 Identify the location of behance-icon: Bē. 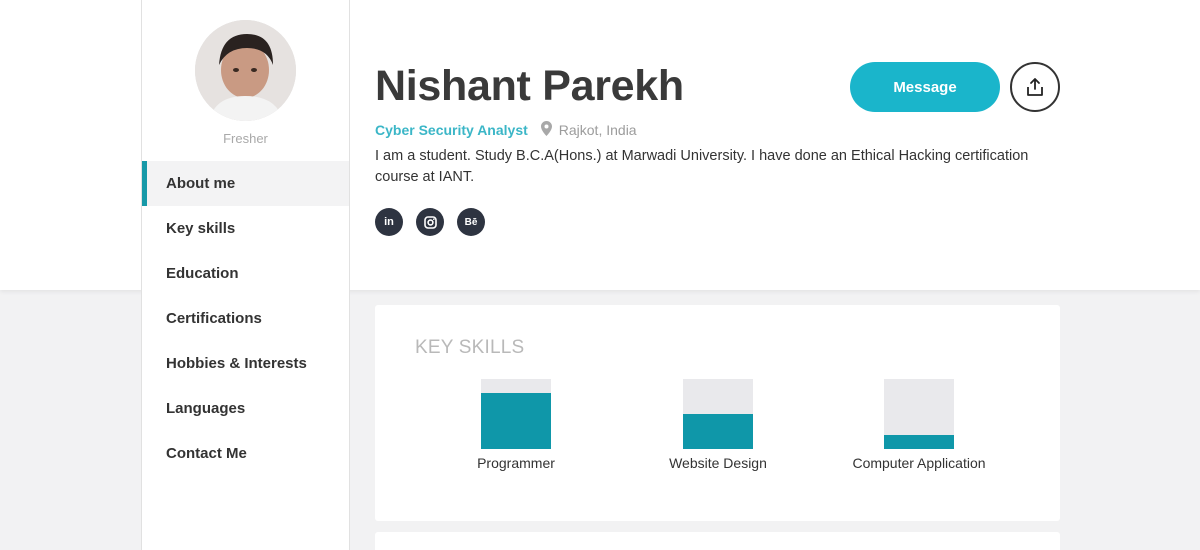
(471, 222).